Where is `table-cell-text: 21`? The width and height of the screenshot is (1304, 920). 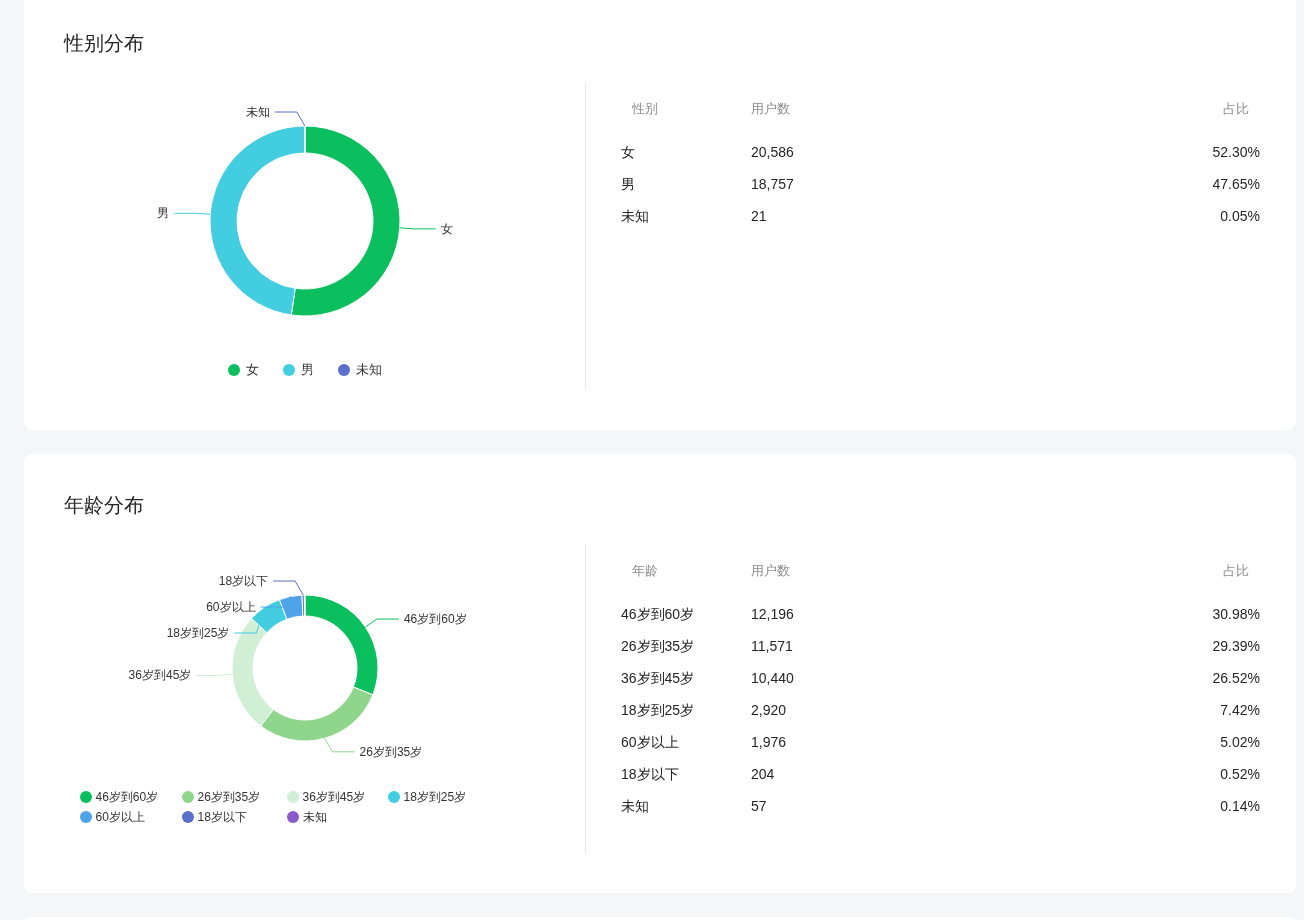
table-cell-text: 21 is located at coordinates (759, 216).